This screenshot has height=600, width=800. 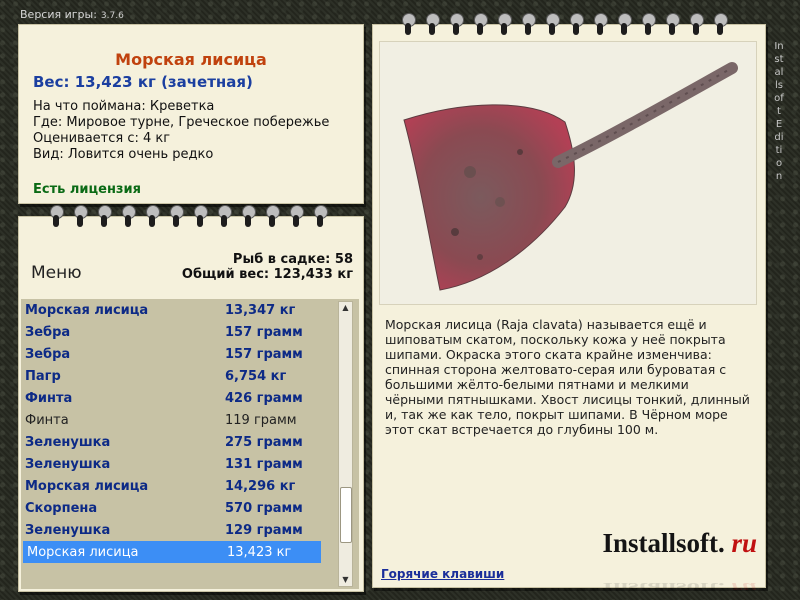 I want to click on fish-name: Пагр, so click(x=43, y=376).